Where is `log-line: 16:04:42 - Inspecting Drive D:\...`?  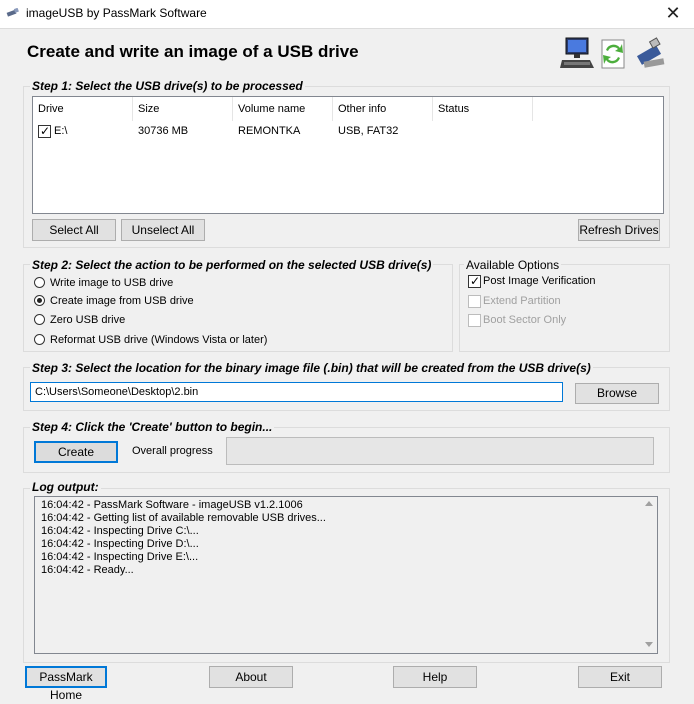
log-line: 16:04:42 - Inspecting Drive D:\... is located at coordinates (120, 544).